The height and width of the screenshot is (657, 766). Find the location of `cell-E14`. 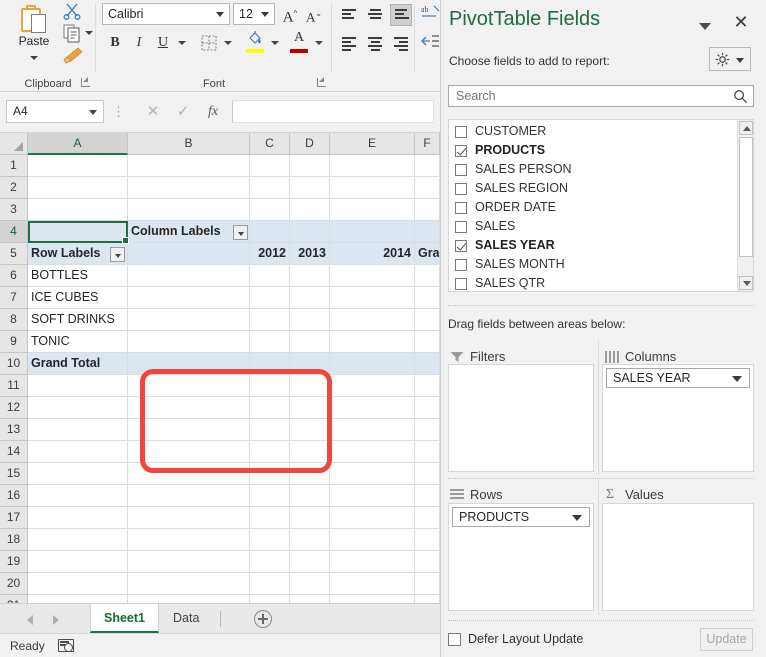

cell-E14 is located at coordinates (372, 452).